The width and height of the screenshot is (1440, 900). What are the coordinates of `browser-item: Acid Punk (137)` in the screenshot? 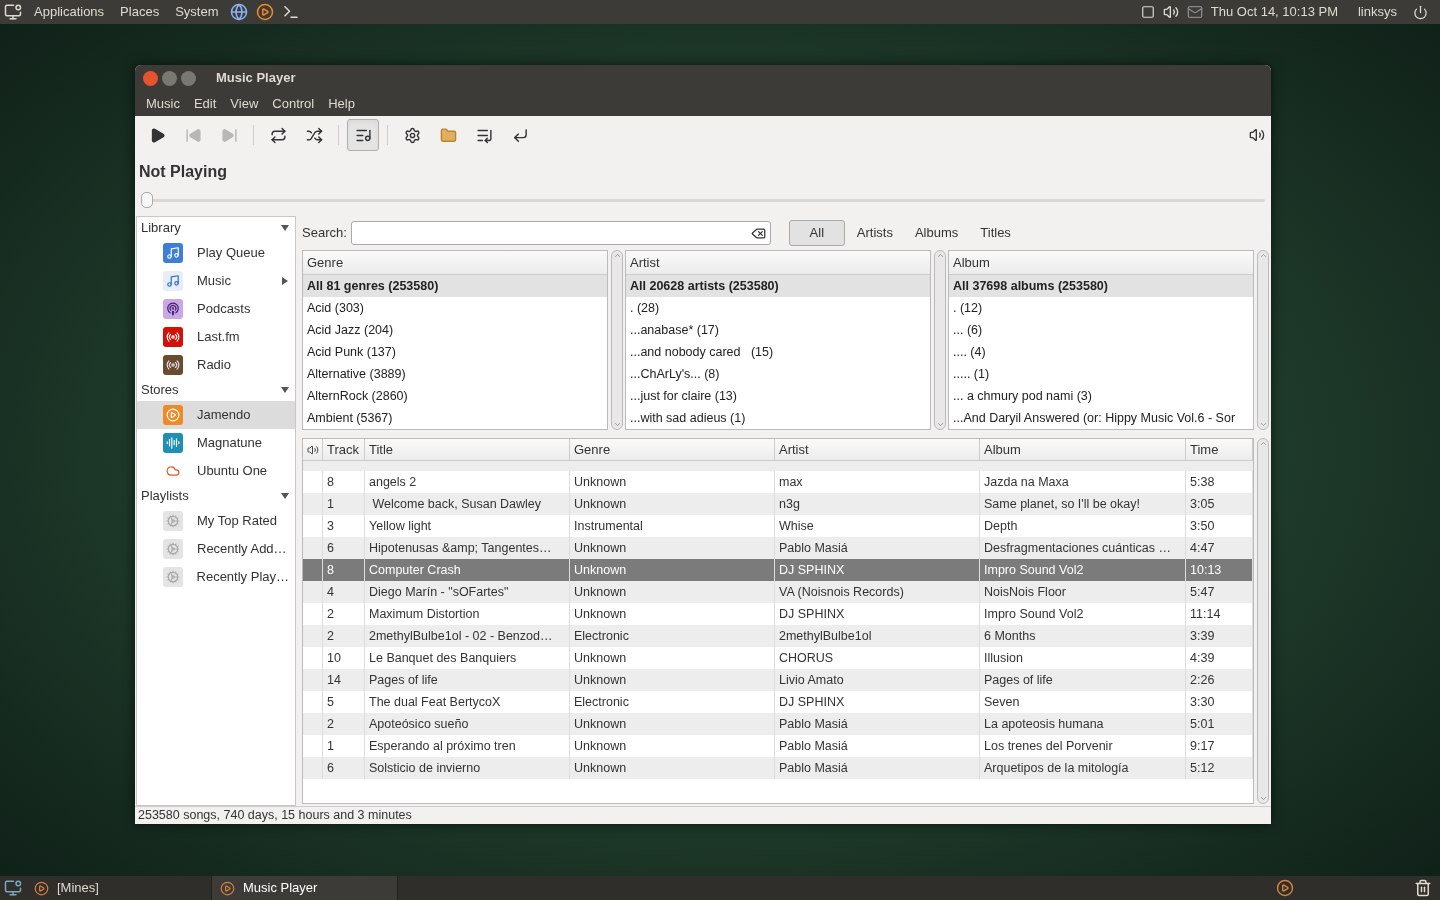 It's located at (455, 352).